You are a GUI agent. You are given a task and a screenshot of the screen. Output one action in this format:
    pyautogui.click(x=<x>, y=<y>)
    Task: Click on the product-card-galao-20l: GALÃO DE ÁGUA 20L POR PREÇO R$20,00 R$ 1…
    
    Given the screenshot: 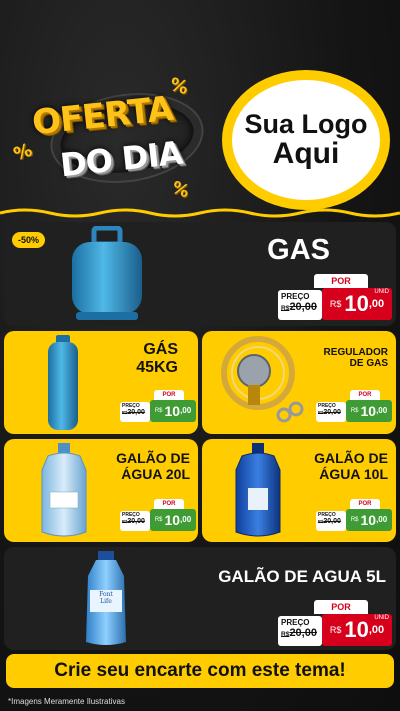 What is the action you would take?
    pyautogui.click(x=101, y=490)
    